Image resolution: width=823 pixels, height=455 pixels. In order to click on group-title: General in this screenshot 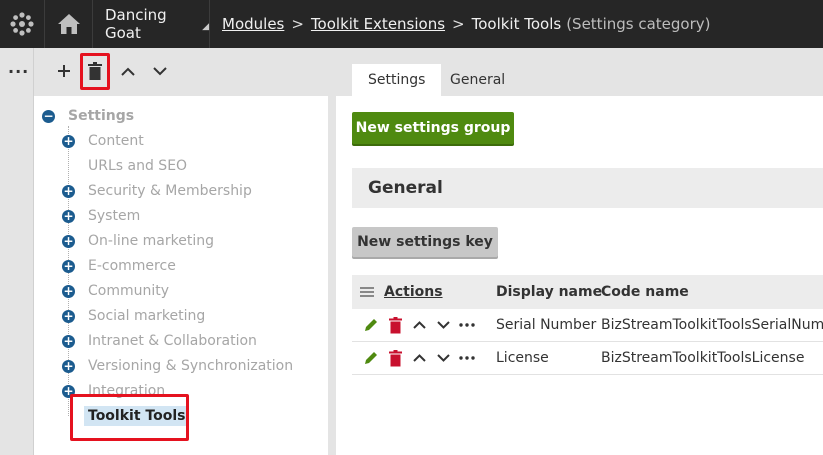, I will do `click(587, 188)`.